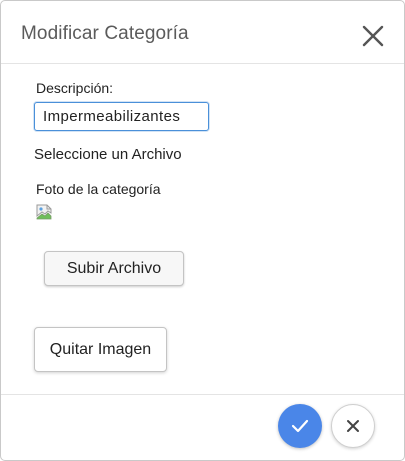 The width and height of the screenshot is (405, 461). Describe the element at coordinates (75, 88) in the screenshot. I see `description-label: Descripción:` at that location.